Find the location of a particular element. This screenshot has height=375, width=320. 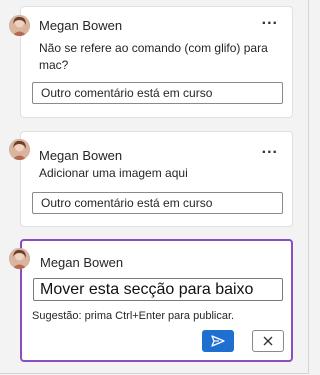

close-icon is located at coordinates (268, 341).